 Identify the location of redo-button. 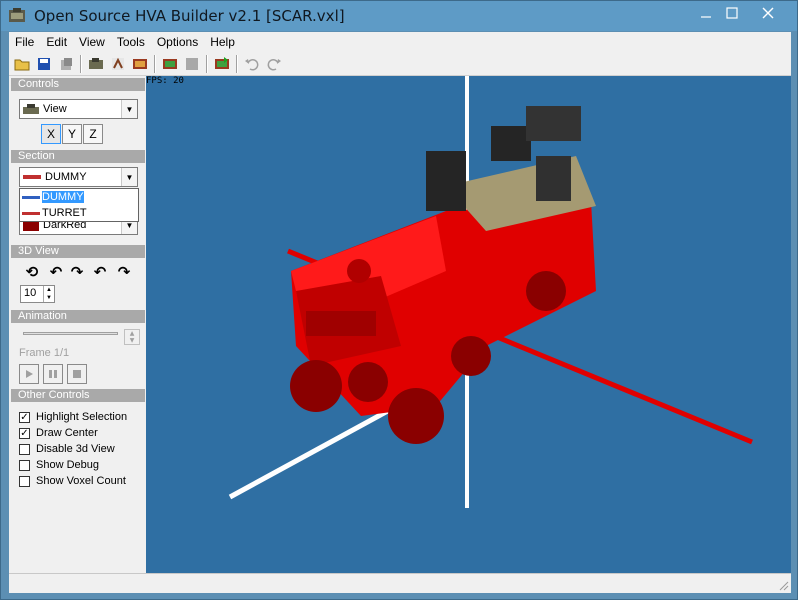
(274, 64).